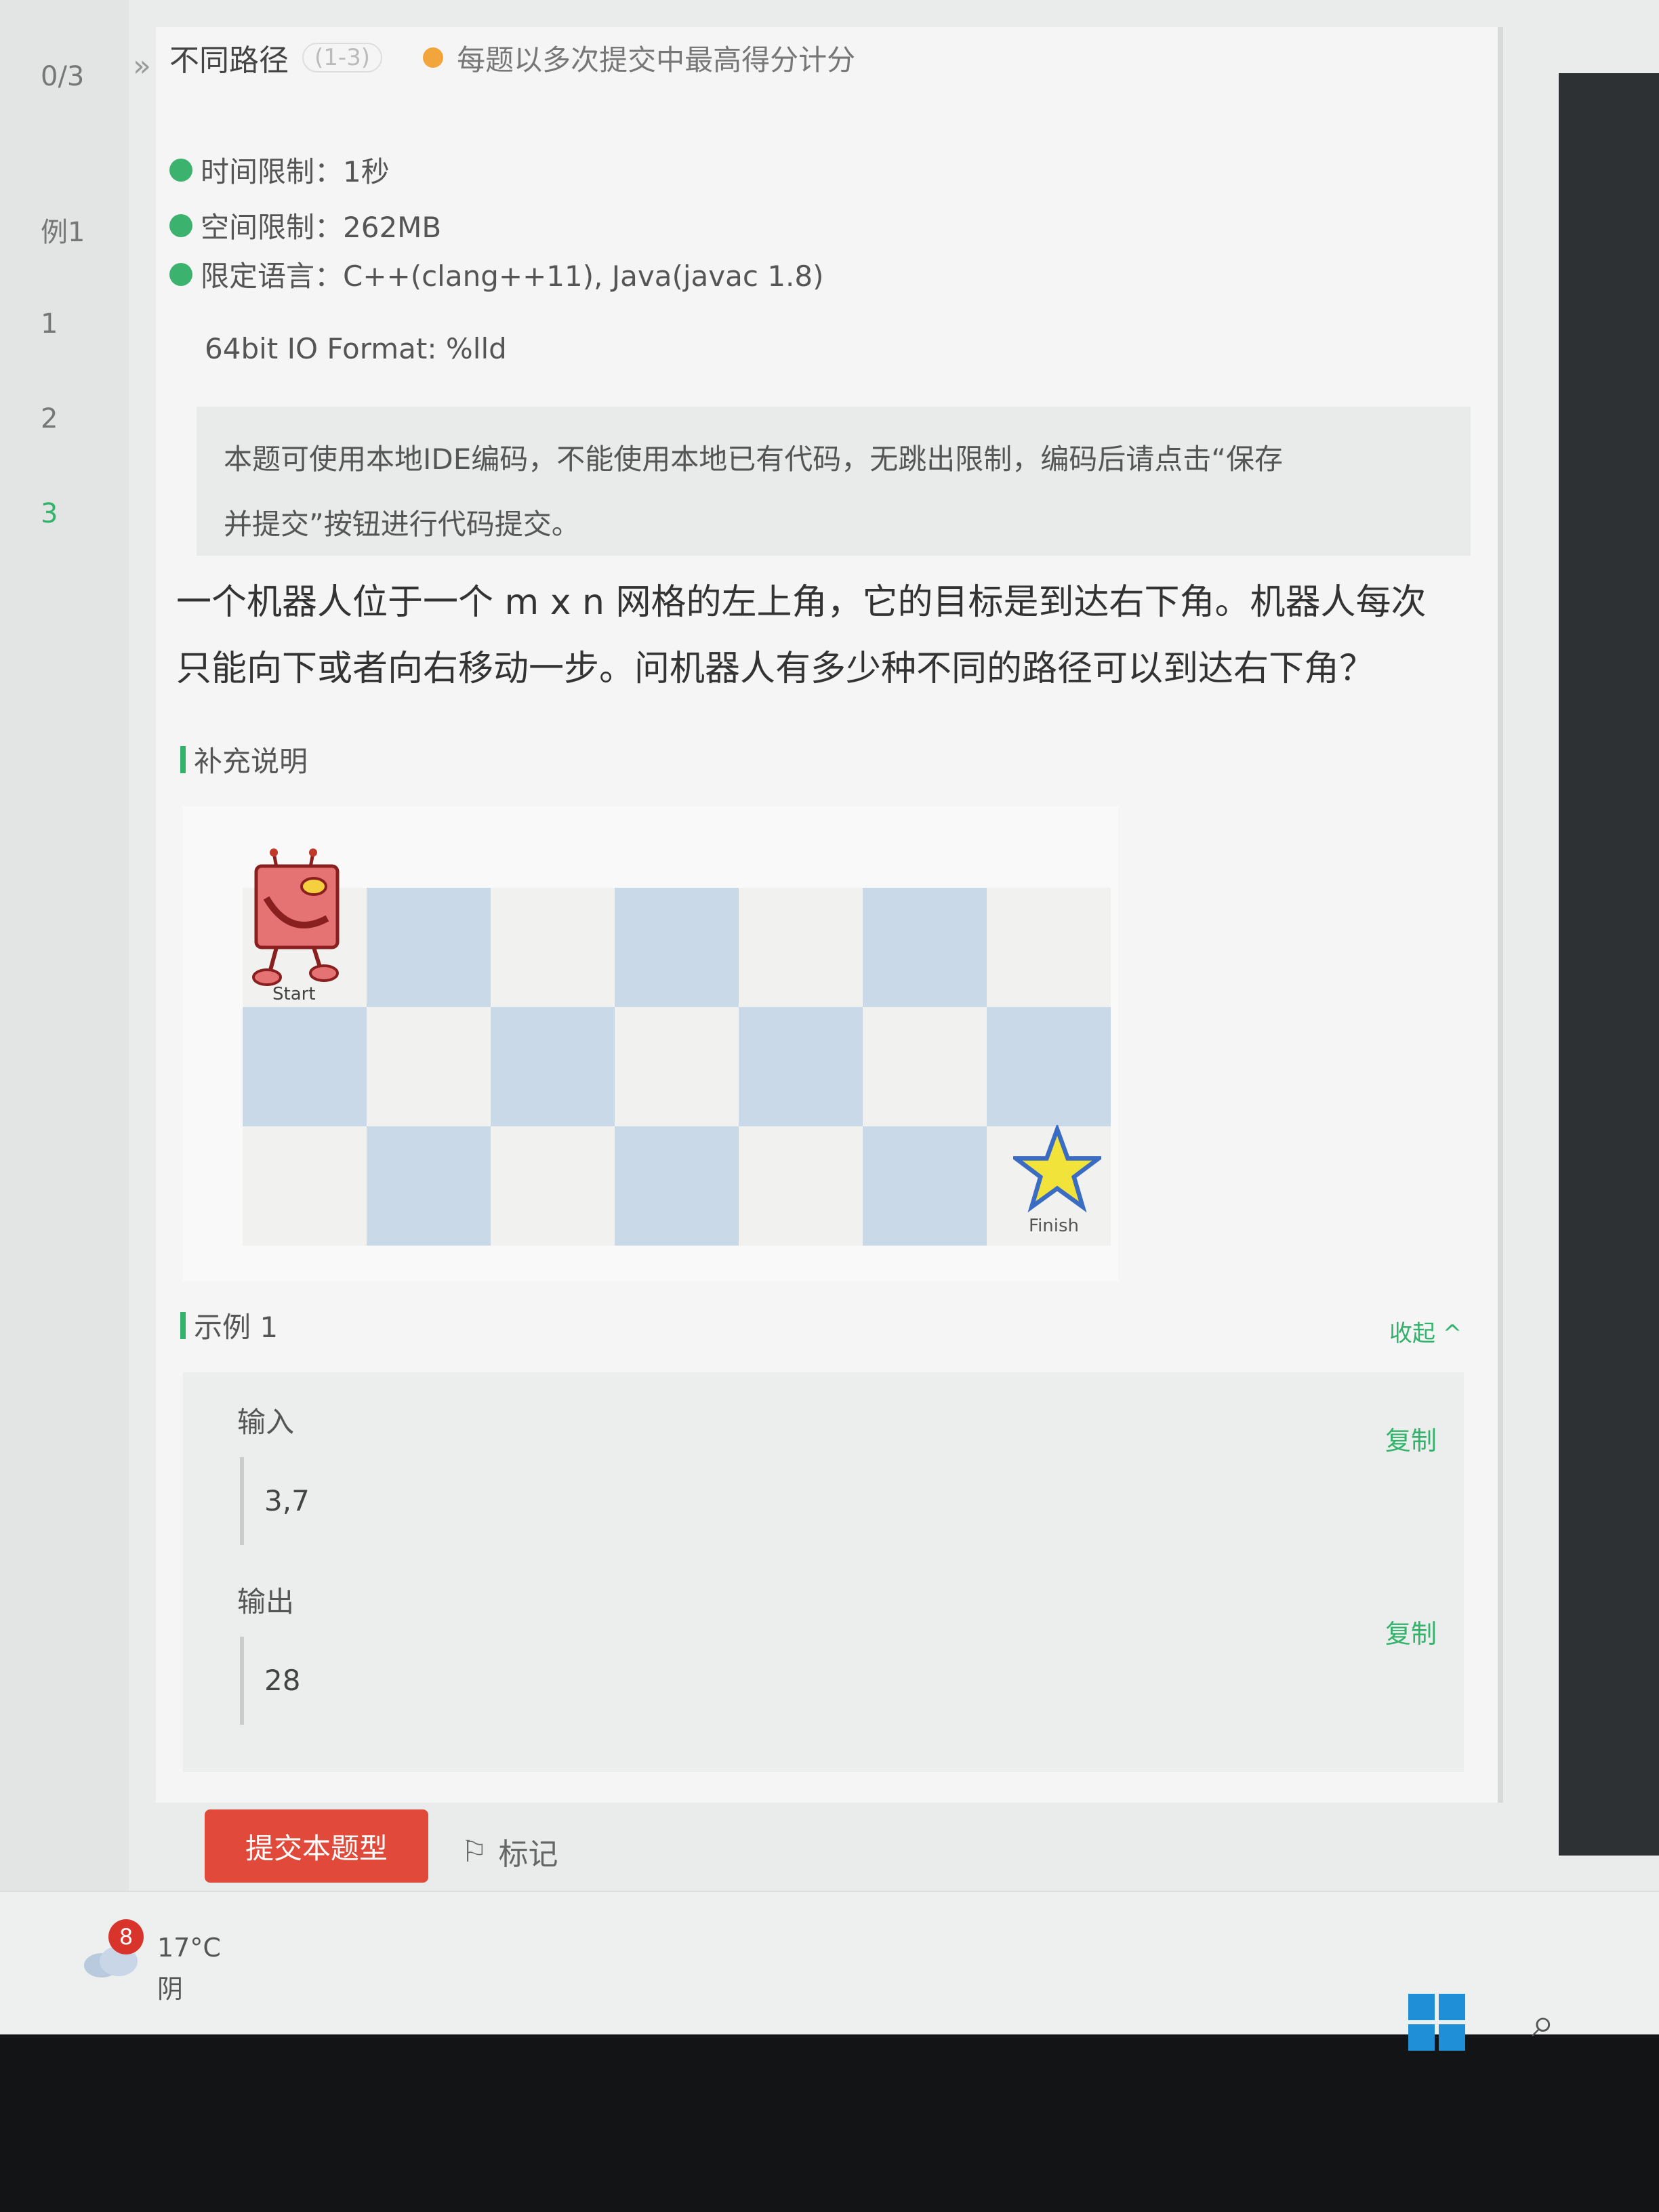 The width and height of the screenshot is (1659, 2212). I want to click on nav-item-1: 1, so click(49, 324).